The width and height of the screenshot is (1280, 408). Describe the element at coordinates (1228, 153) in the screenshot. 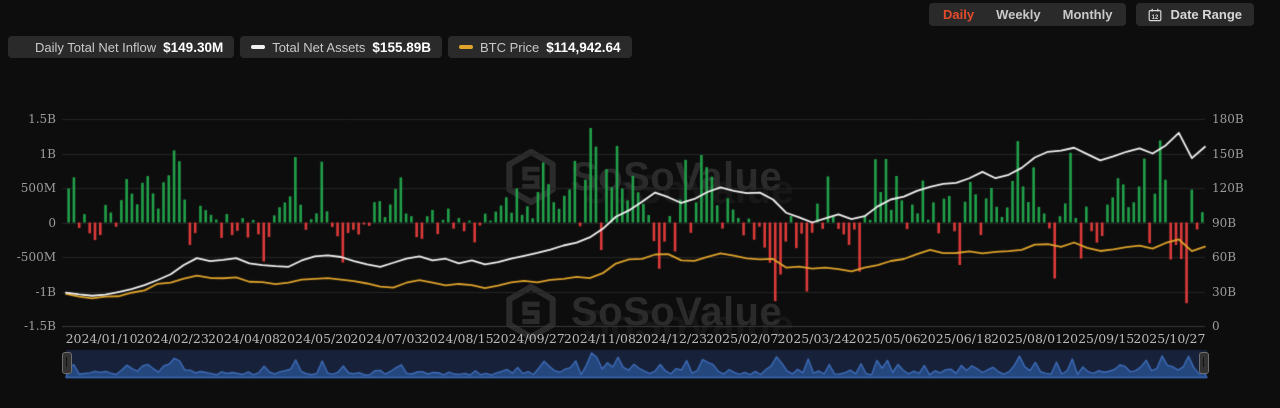

I see `y-axis-right-tick: 150B` at that location.